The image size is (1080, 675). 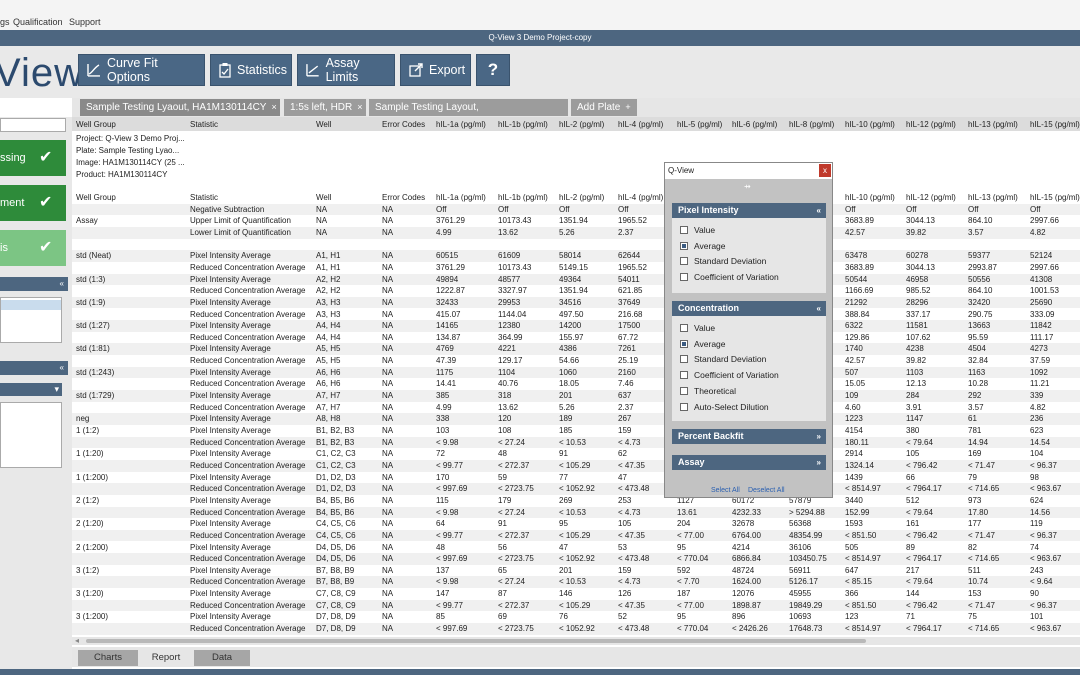 I want to click on close-icon: x, so click(x=825, y=170).